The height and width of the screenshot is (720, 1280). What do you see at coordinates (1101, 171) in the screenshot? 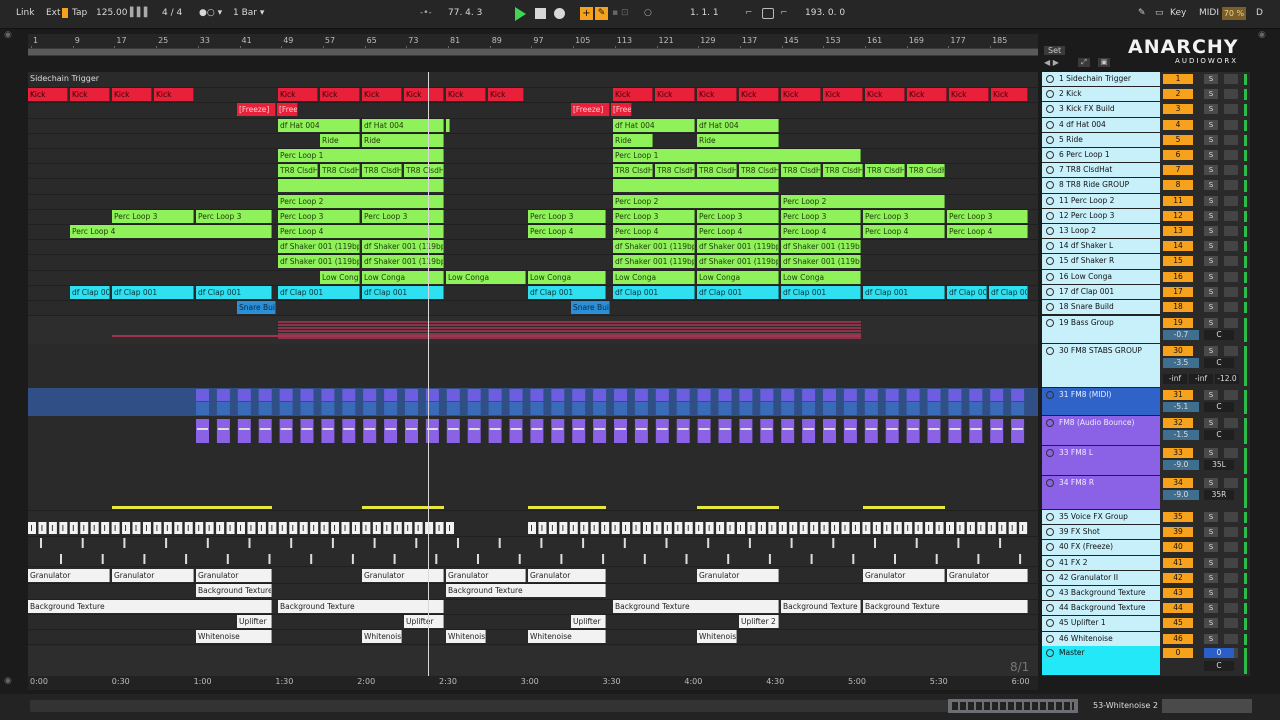
I see `track-header: 7 TR8 ClsdHat` at bounding box center [1101, 171].